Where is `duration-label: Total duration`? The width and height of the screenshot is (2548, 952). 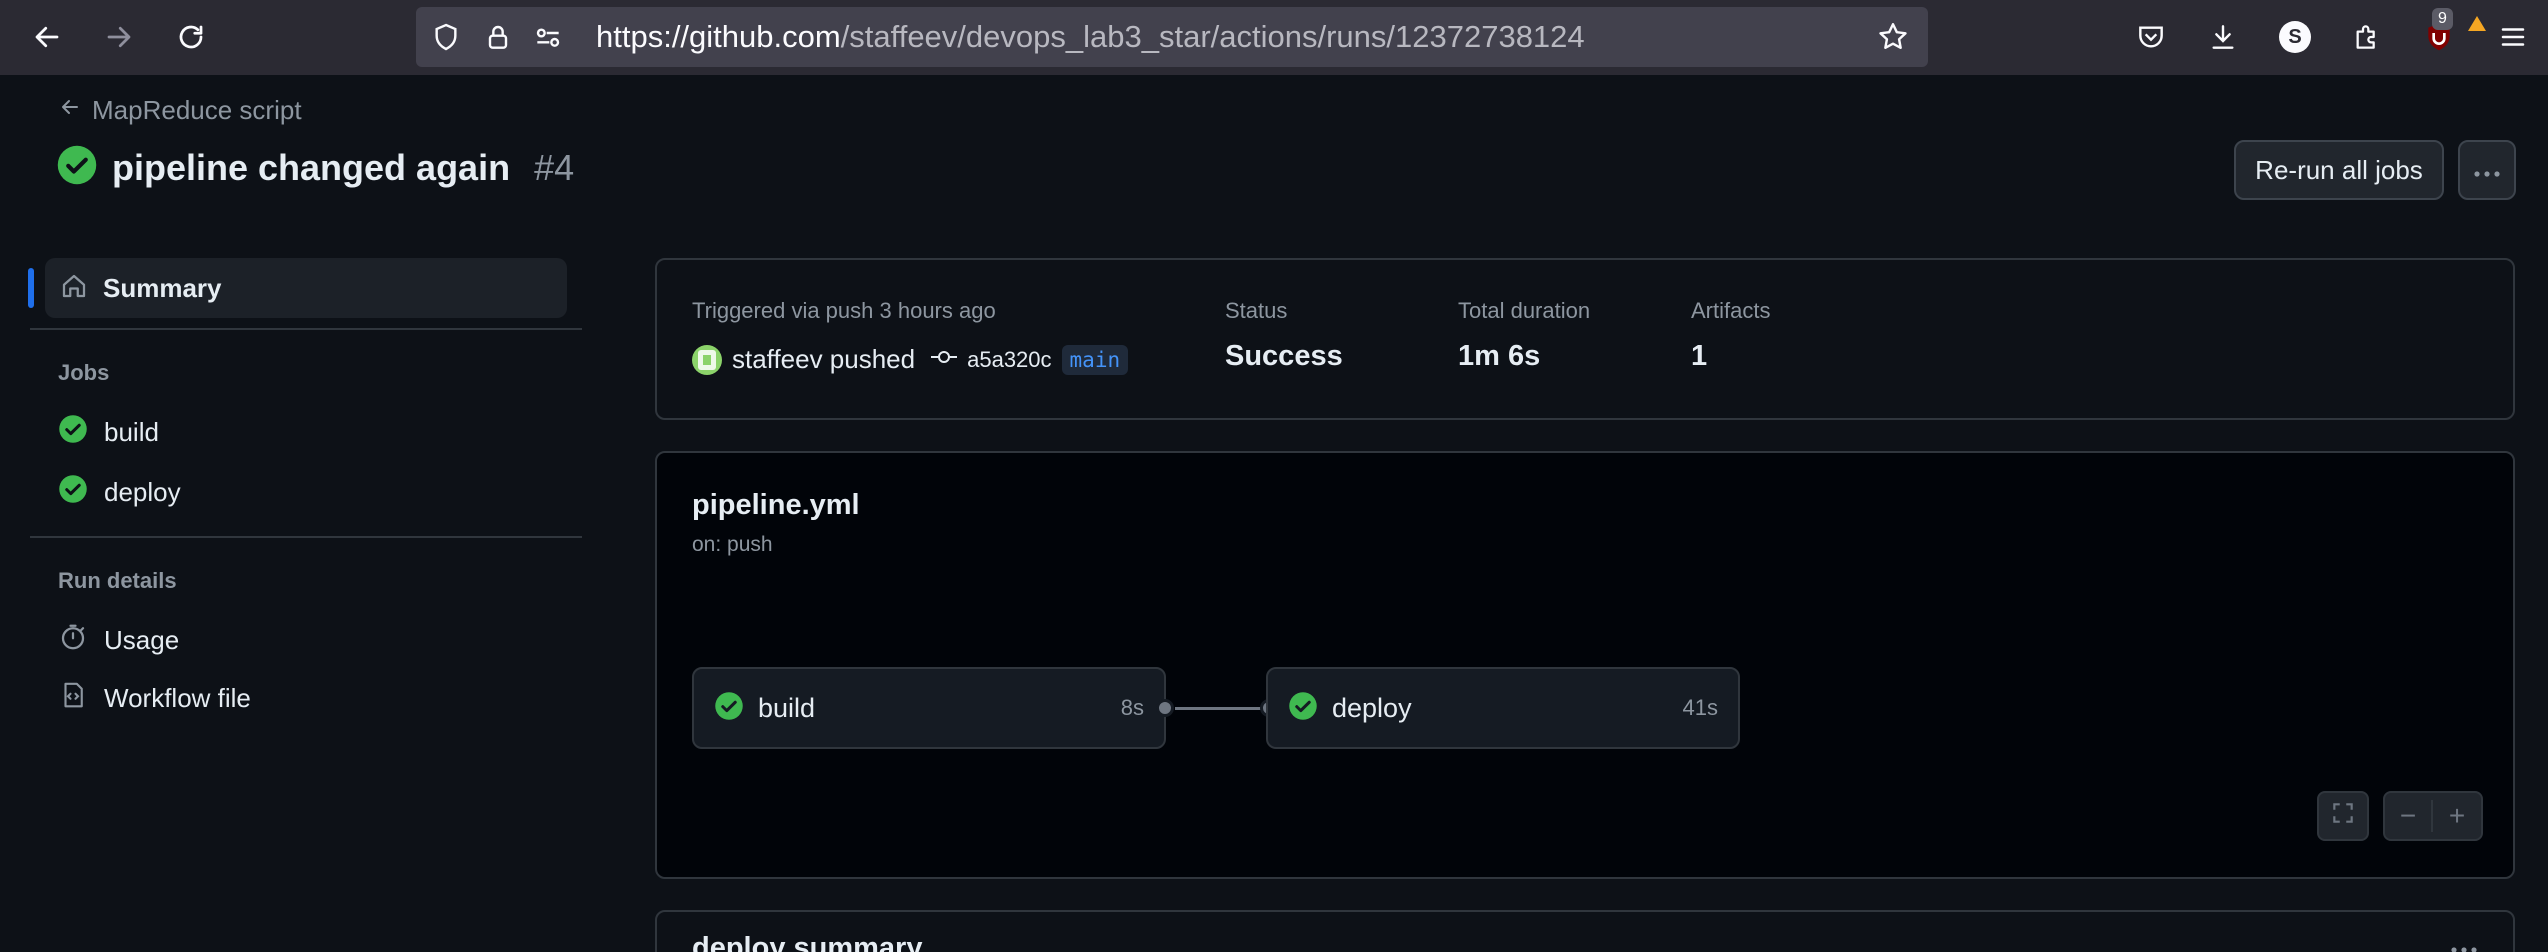 duration-label: Total duration is located at coordinates (1524, 310).